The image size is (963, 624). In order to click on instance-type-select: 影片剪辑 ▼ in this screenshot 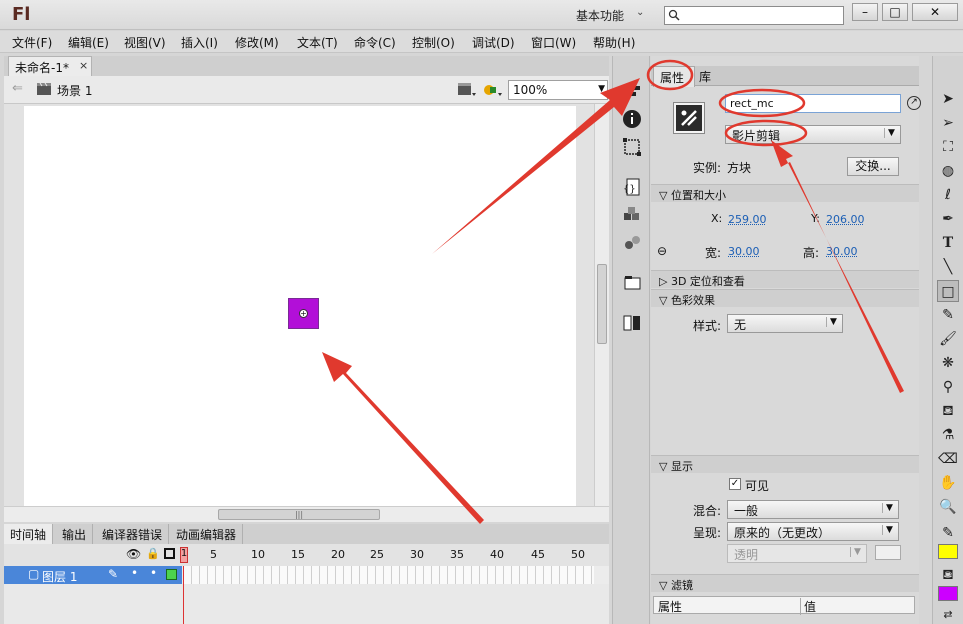, I will do `click(813, 134)`.